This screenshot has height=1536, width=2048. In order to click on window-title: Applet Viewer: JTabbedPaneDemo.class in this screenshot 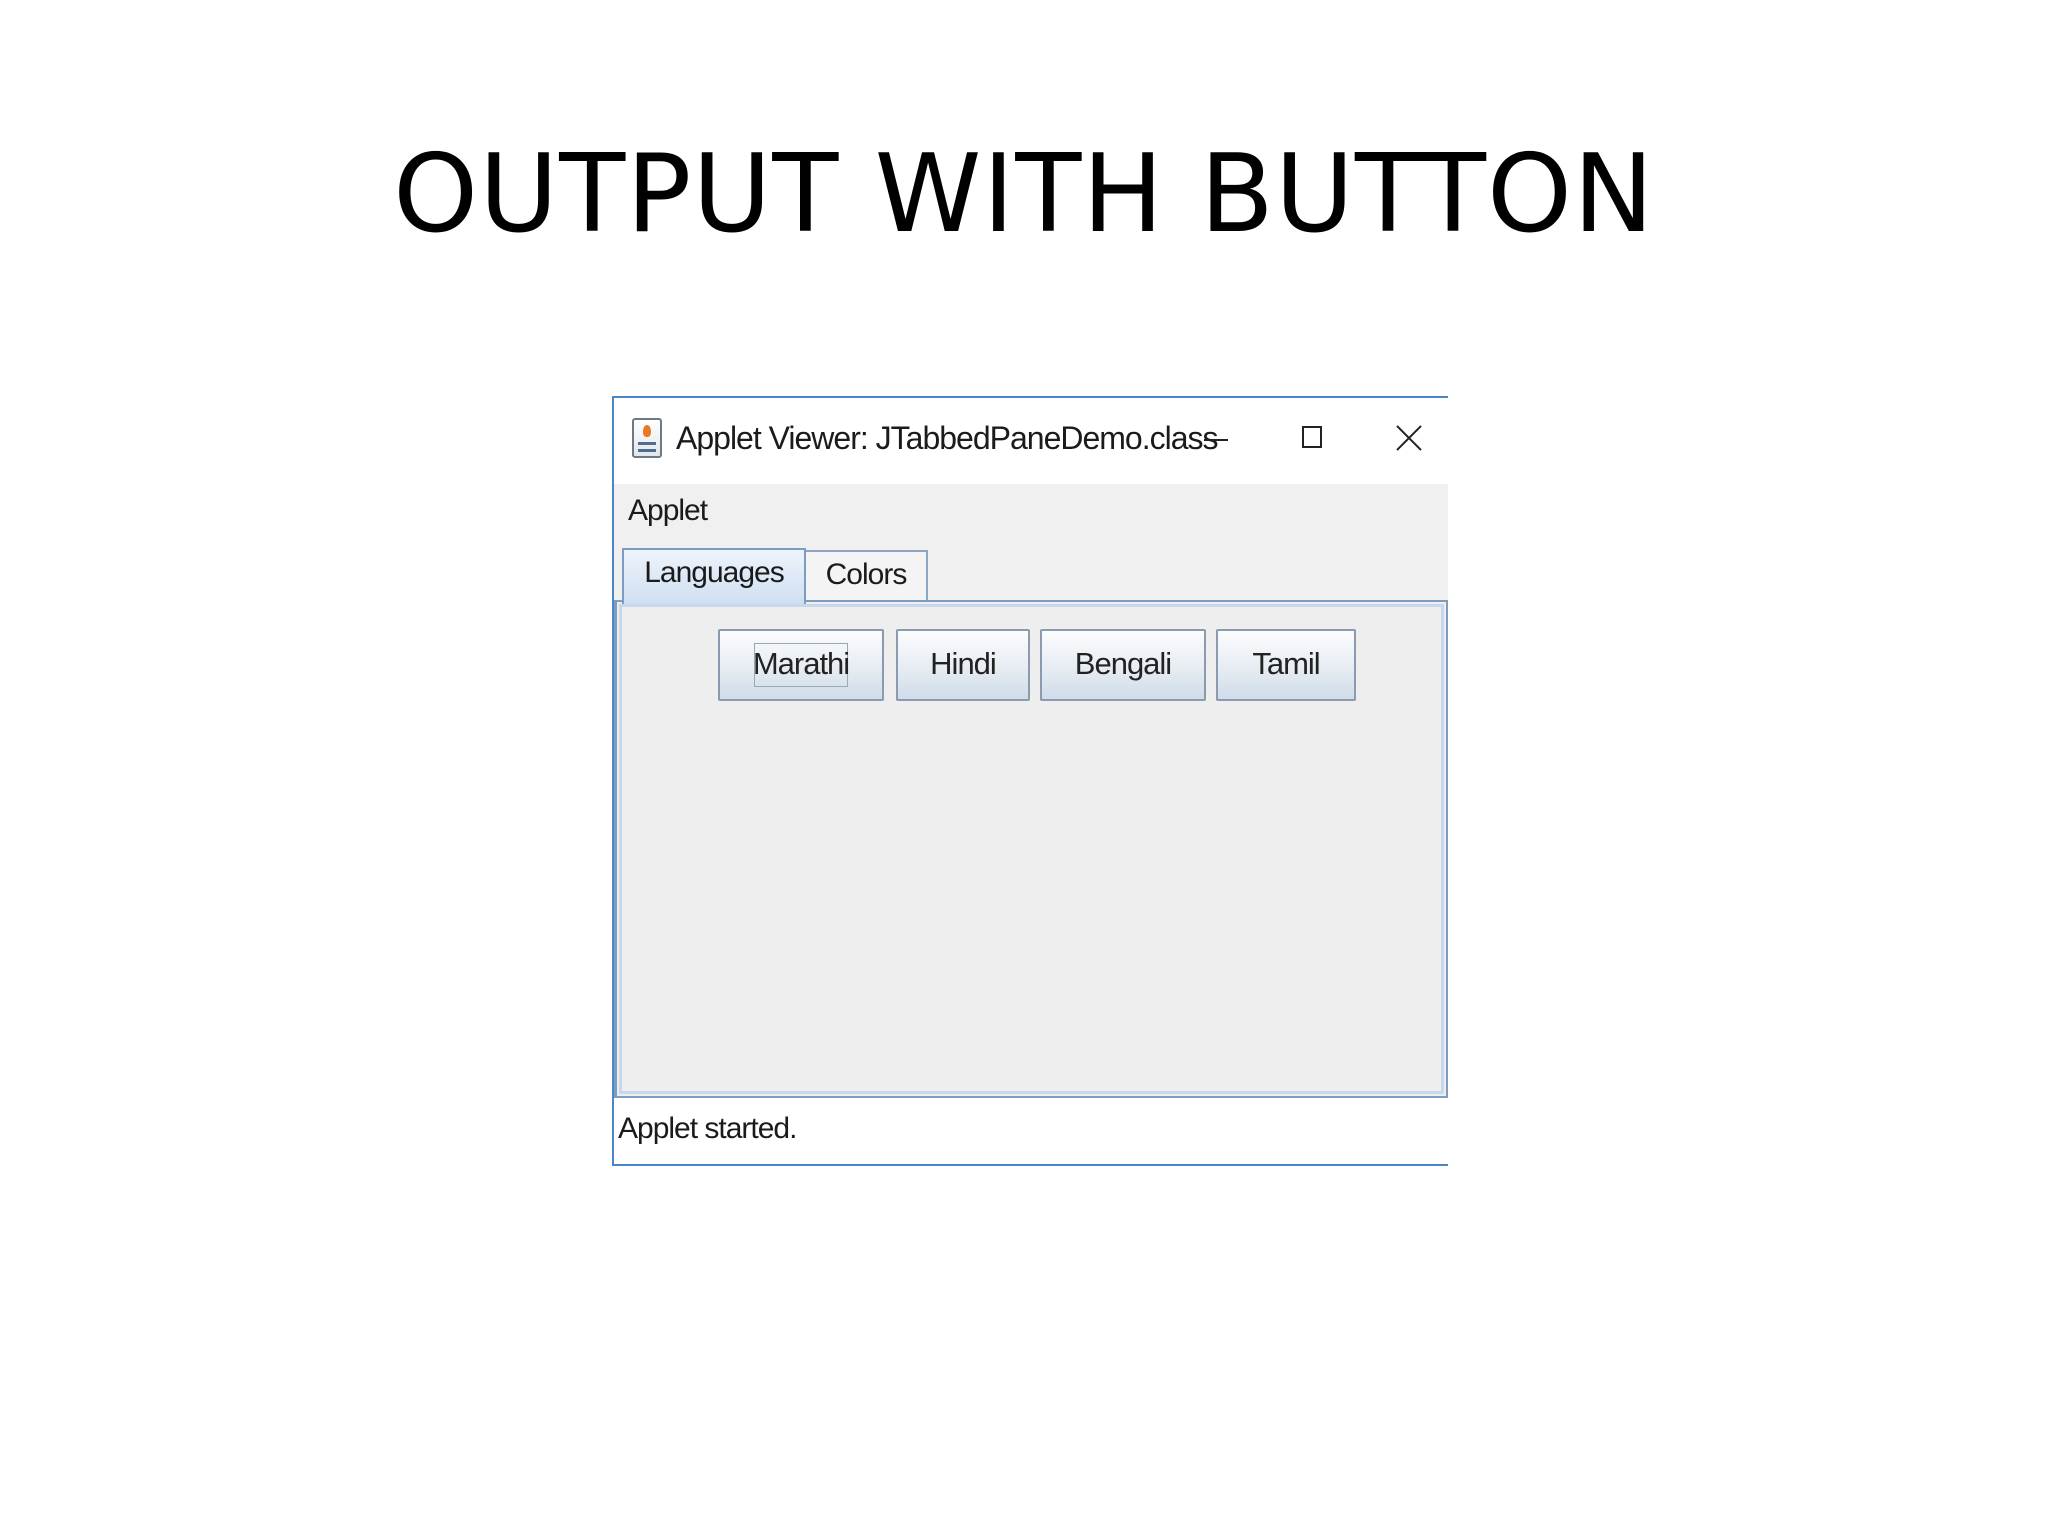, I will do `click(947, 438)`.